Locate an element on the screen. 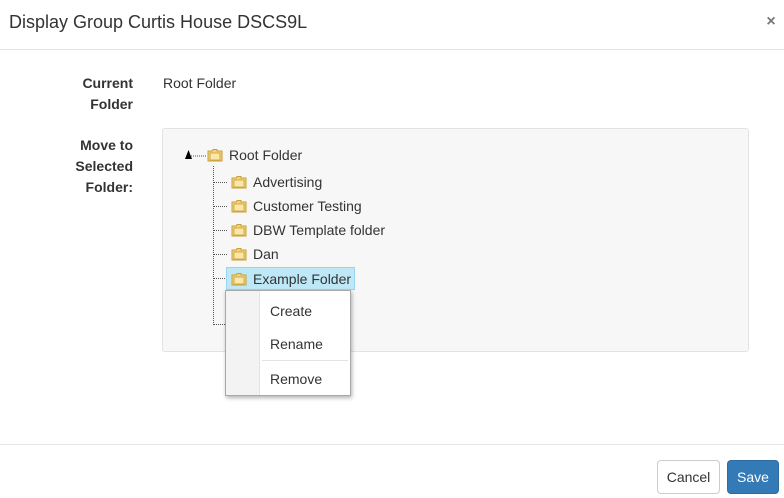 This screenshot has width=784, height=498. tree-node-label: DBW Template folder is located at coordinates (319, 230).